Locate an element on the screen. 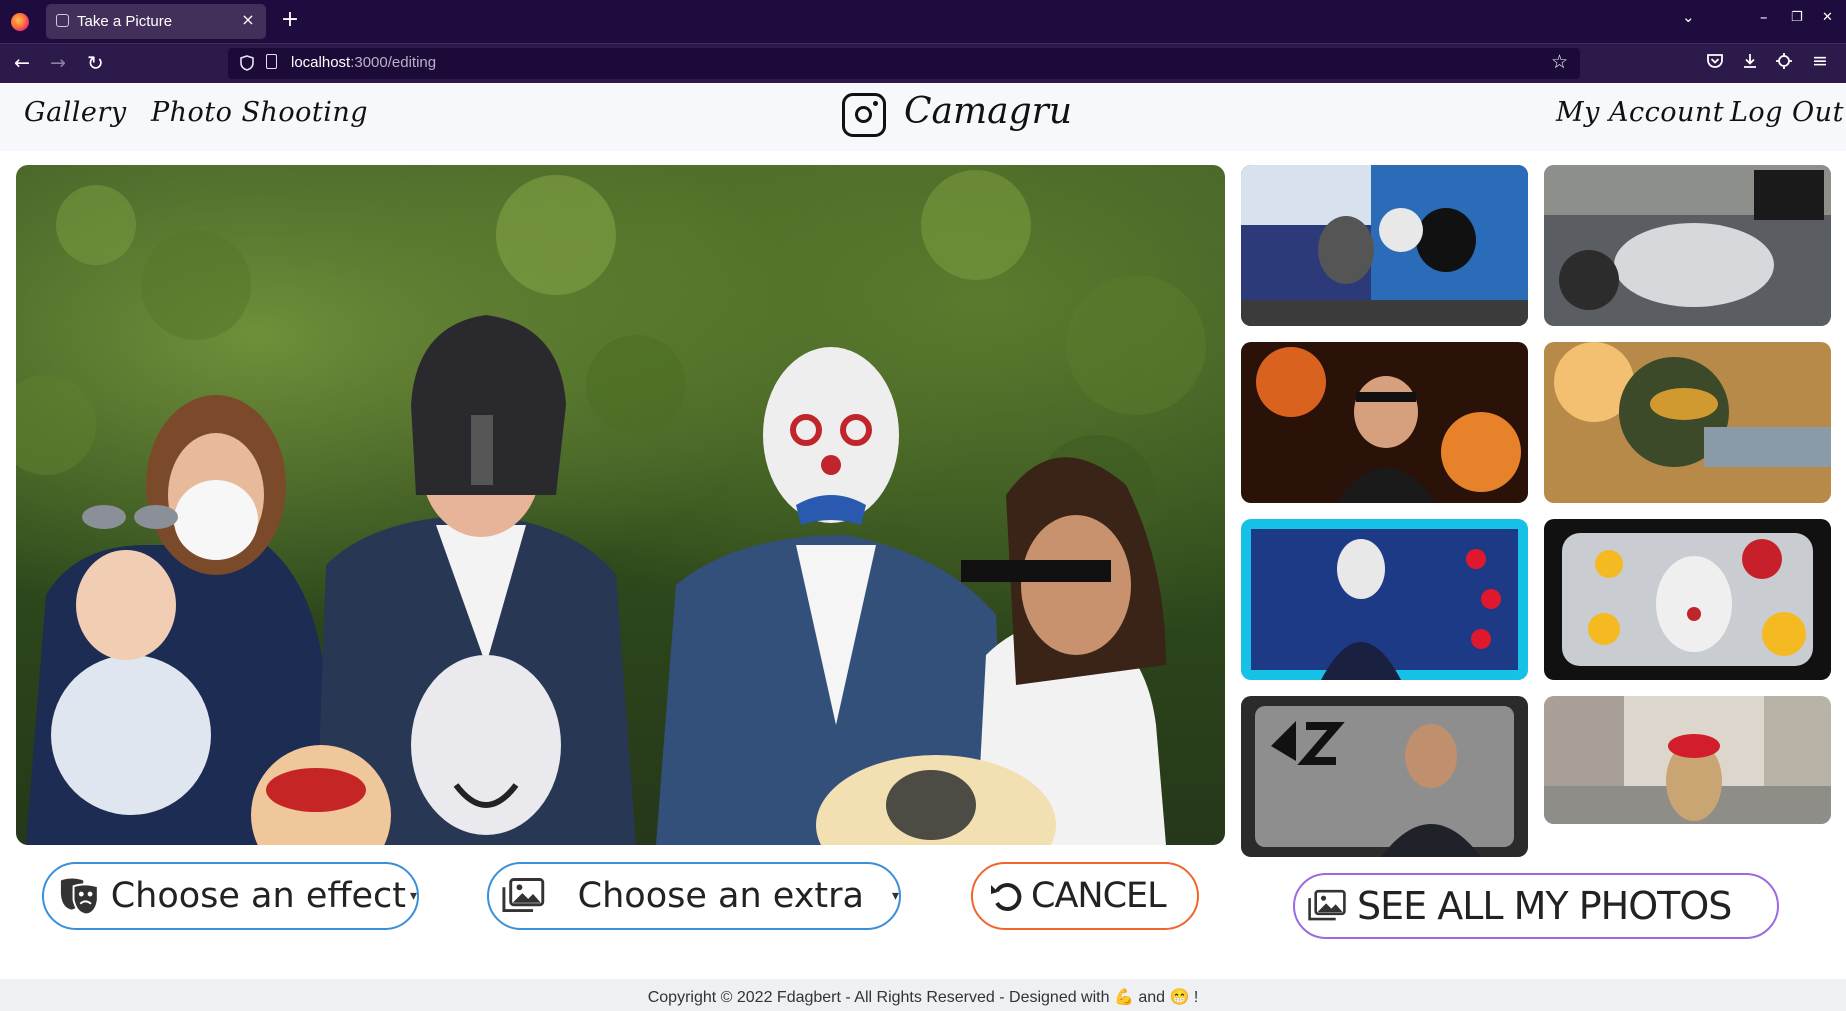  choose-extra-dropdown: Choose an extra ▾ is located at coordinates (694, 896).